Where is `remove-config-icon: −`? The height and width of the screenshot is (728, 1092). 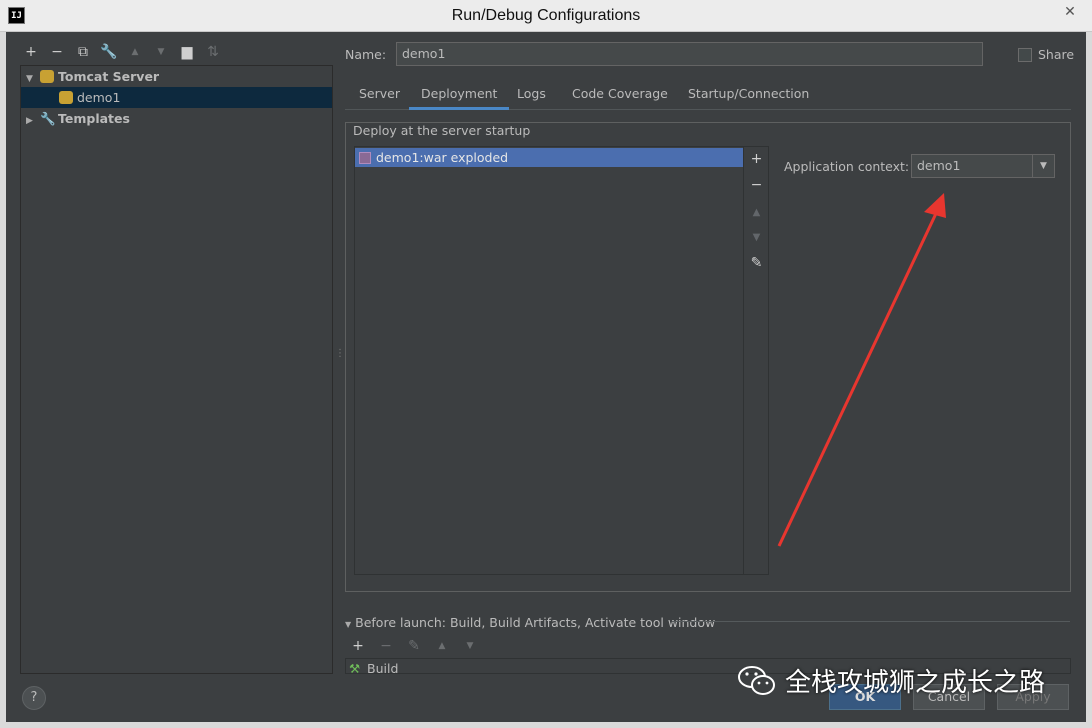
remove-config-icon: − is located at coordinates (57, 52).